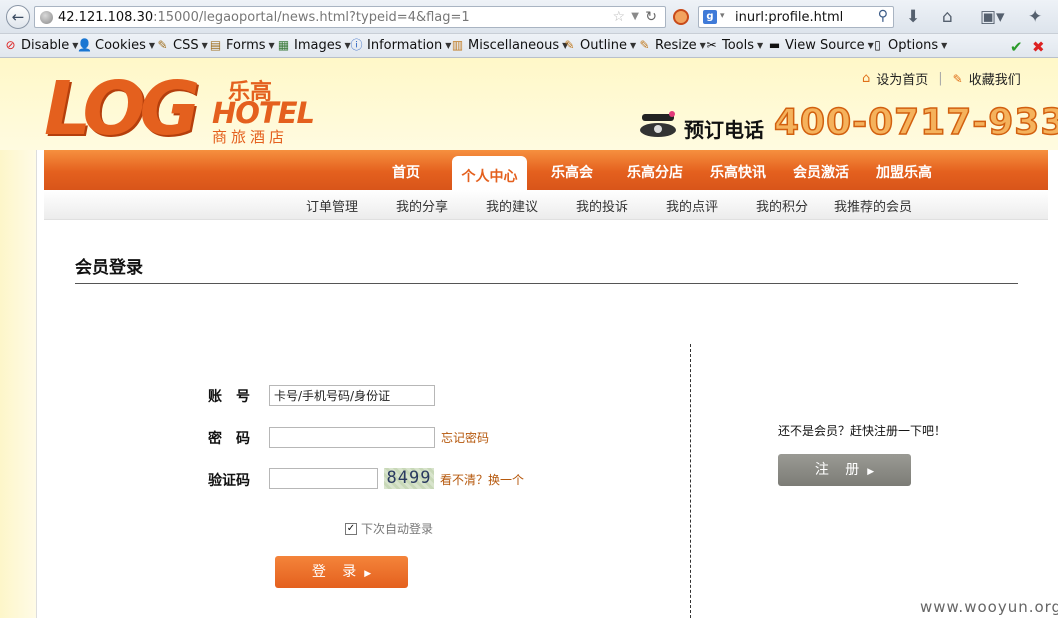 Image resolution: width=1058 pixels, height=618 pixels. Describe the element at coordinates (1038, 47) in the screenshot. I see `error-icon: ✖` at that location.